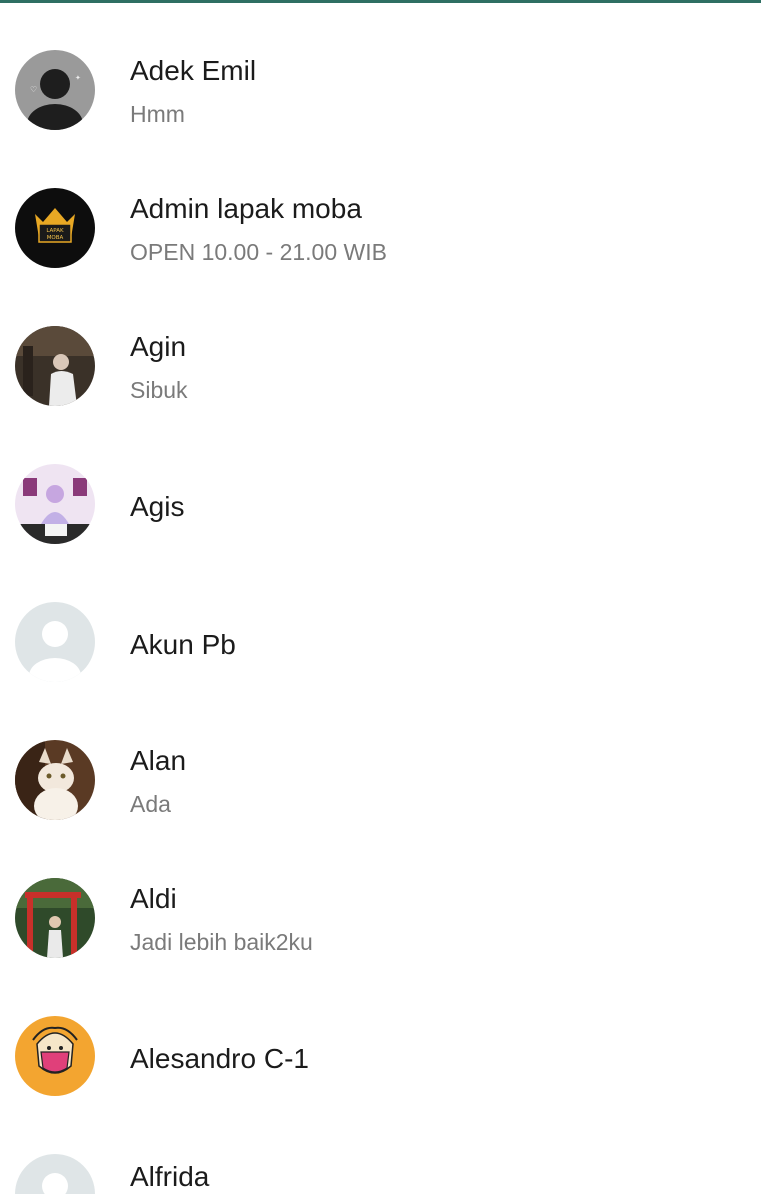 The height and width of the screenshot is (1194, 761). Describe the element at coordinates (183, 644) in the screenshot. I see `contact-name: Akun Pb` at that location.